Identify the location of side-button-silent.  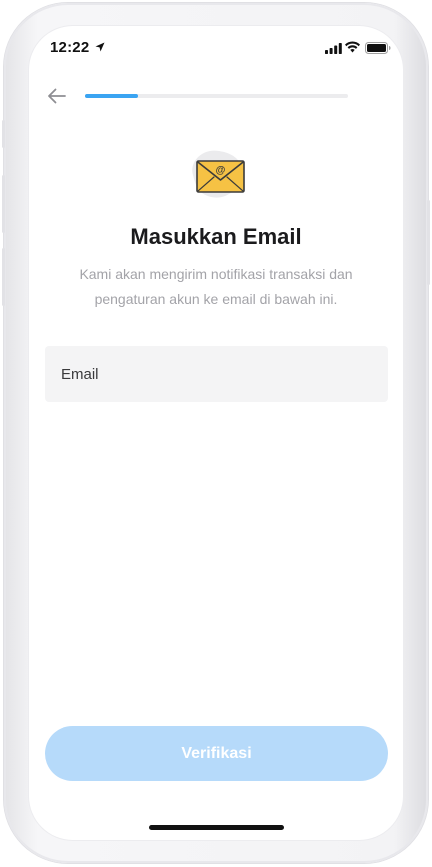
(3, 134).